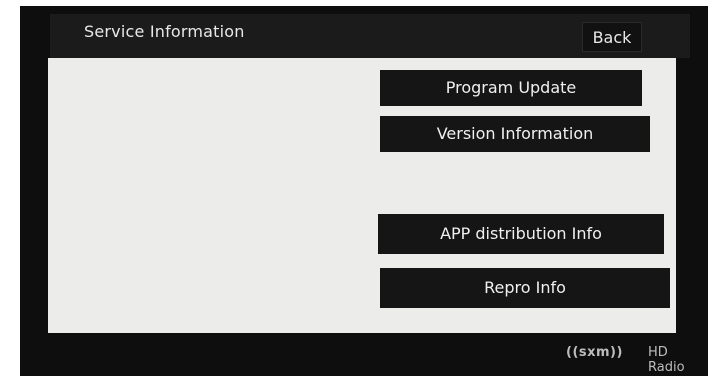 Image resolution: width=708 pixels, height=376 pixels. What do you see at coordinates (164, 31) in the screenshot?
I see `page-title: Service Information` at bounding box center [164, 31].